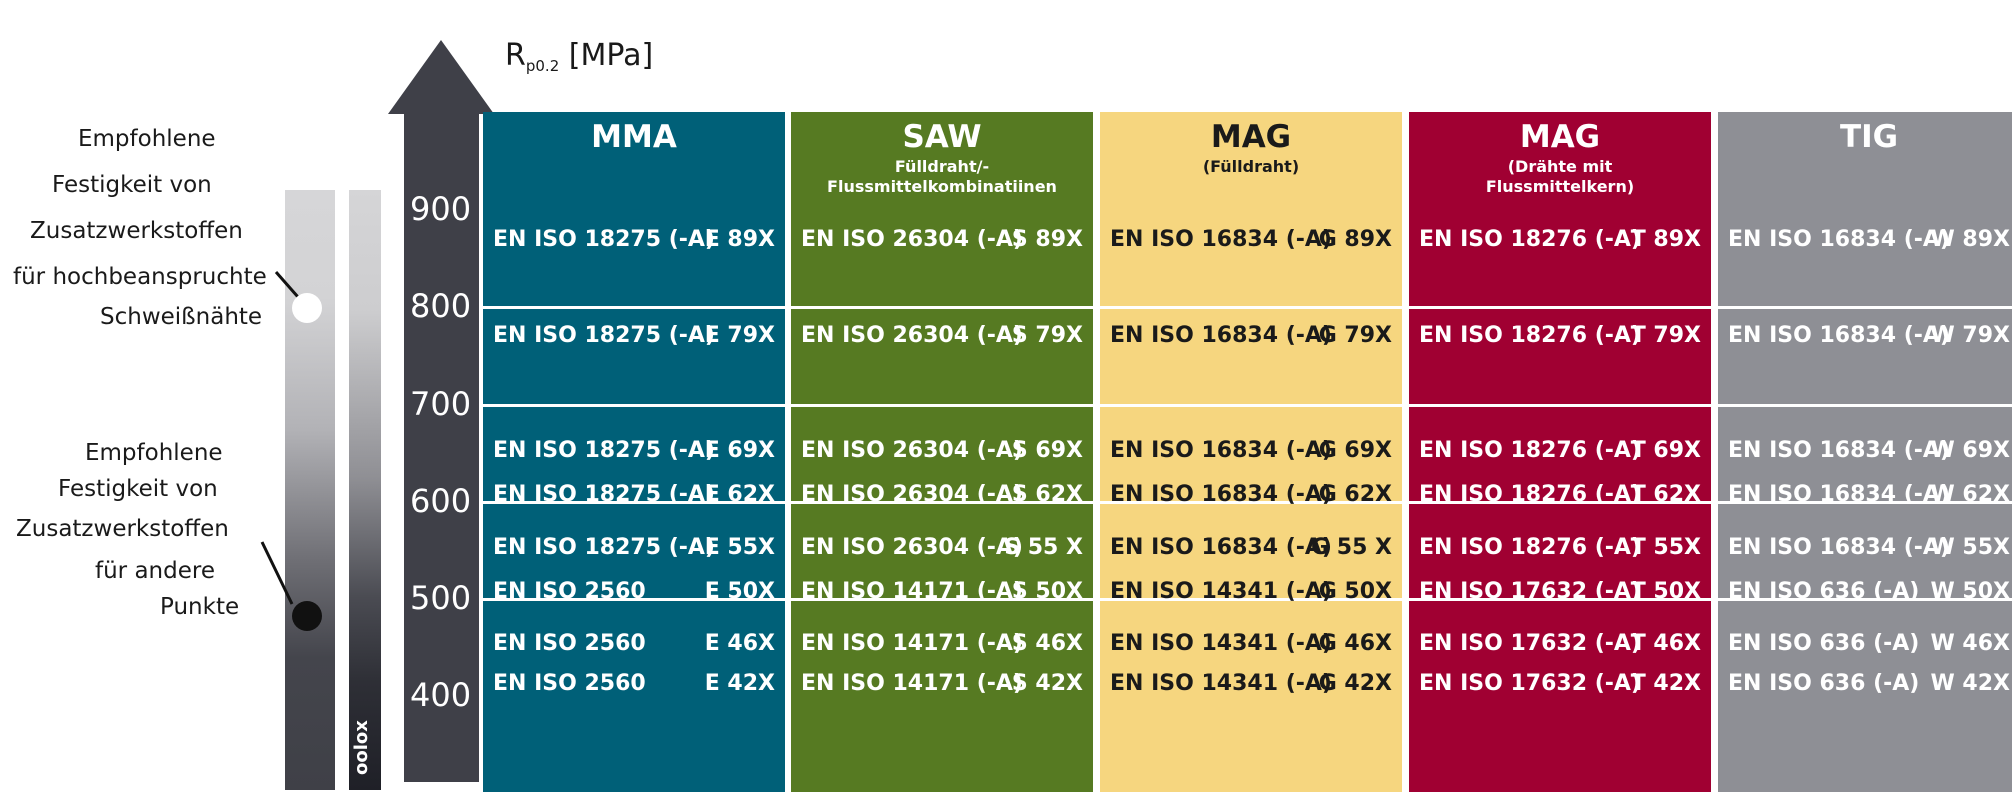 This screenshot has width=2012, height=792. I want to click on standard-row: EN ISO 17632 (-A) T 46X, so click(1560, 644).